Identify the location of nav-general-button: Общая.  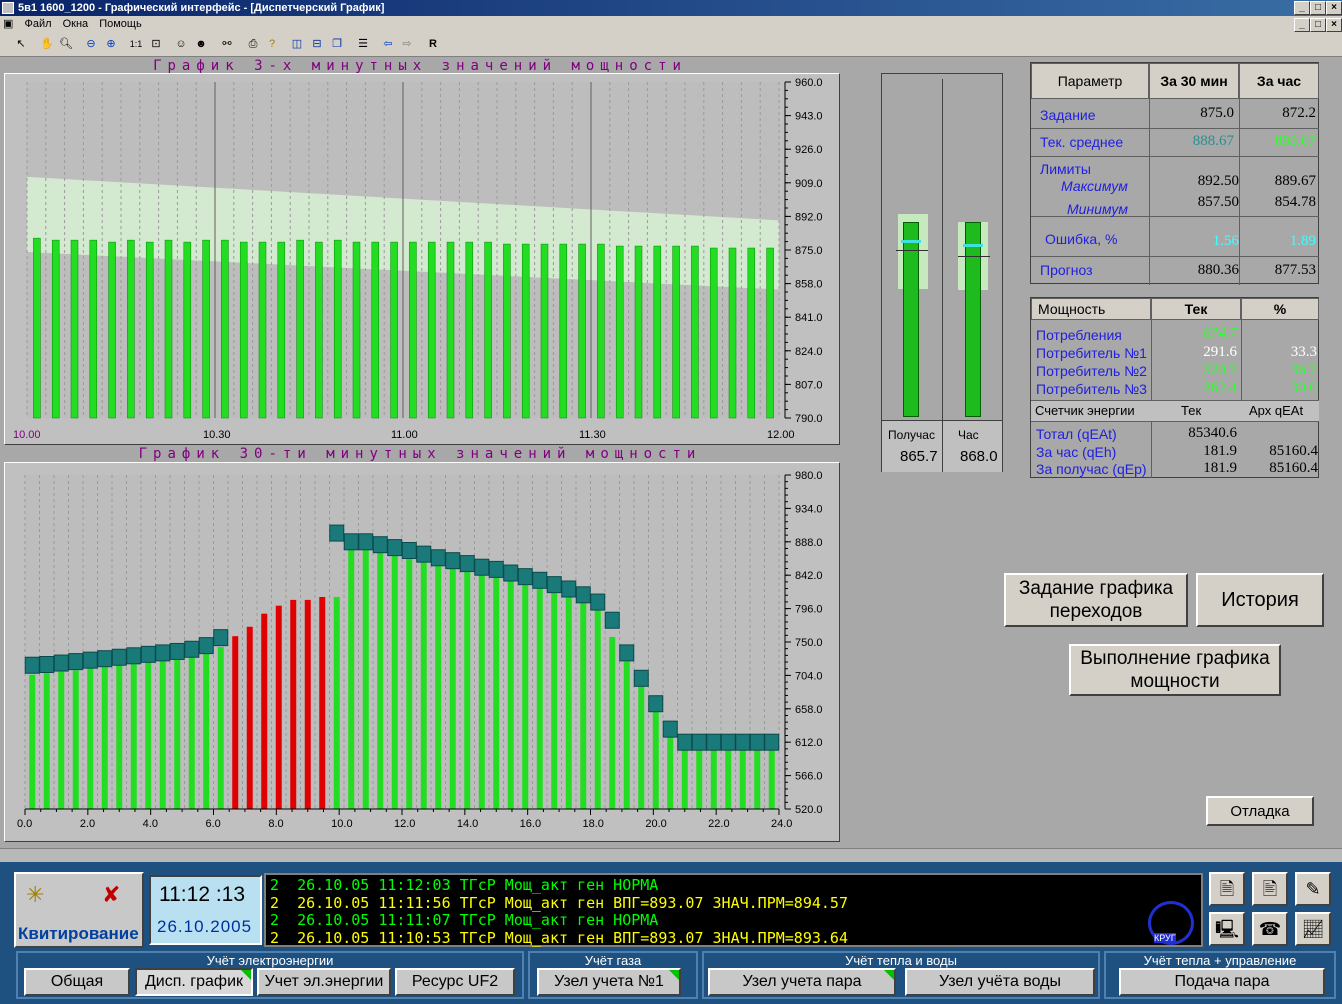
(77, 982).